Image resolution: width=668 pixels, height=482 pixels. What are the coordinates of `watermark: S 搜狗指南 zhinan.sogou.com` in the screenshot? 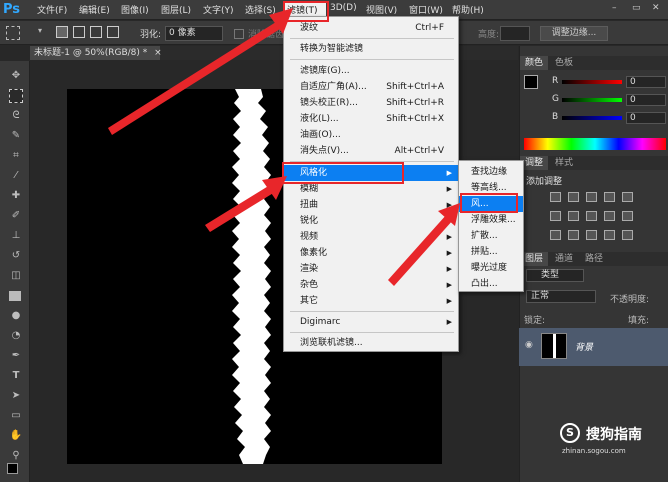 It's located at (612, 443).